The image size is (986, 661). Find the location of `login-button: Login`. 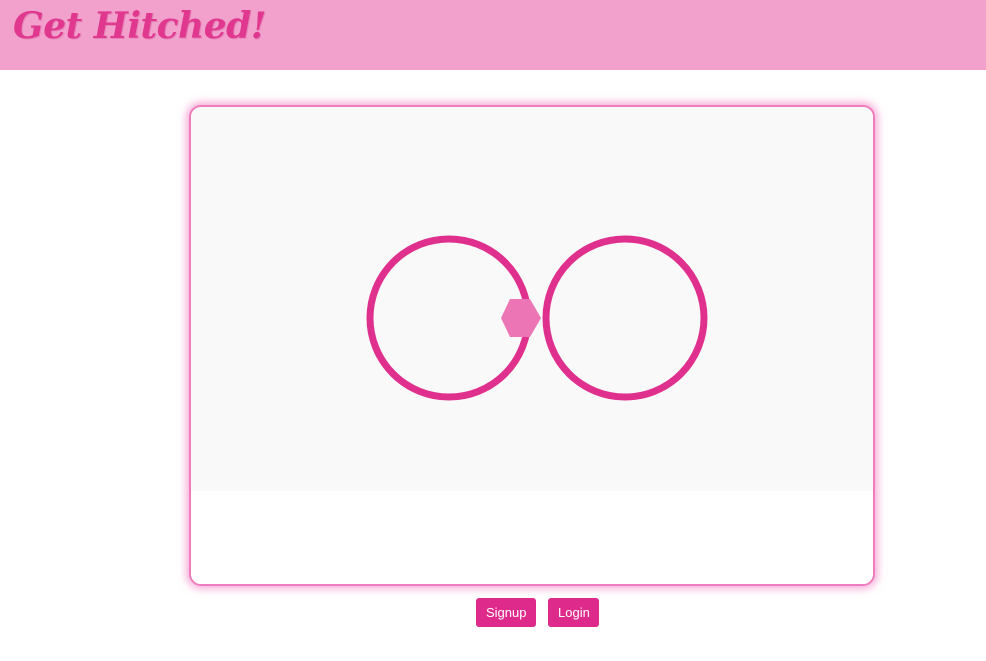

login-button: Login is located at coordinates (573, 612).